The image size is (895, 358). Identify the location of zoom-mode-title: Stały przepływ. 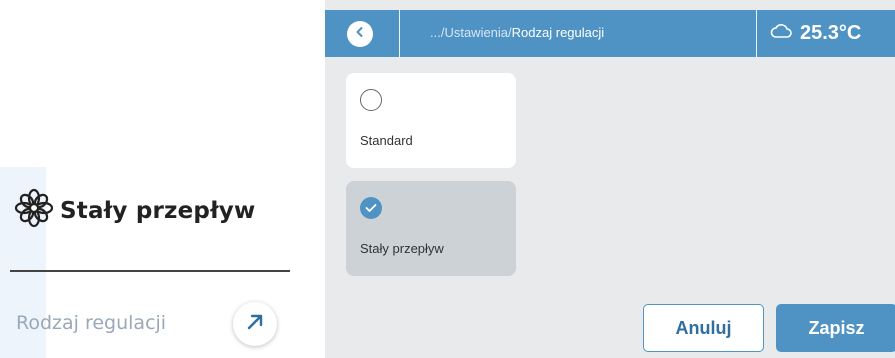
(158, 210).